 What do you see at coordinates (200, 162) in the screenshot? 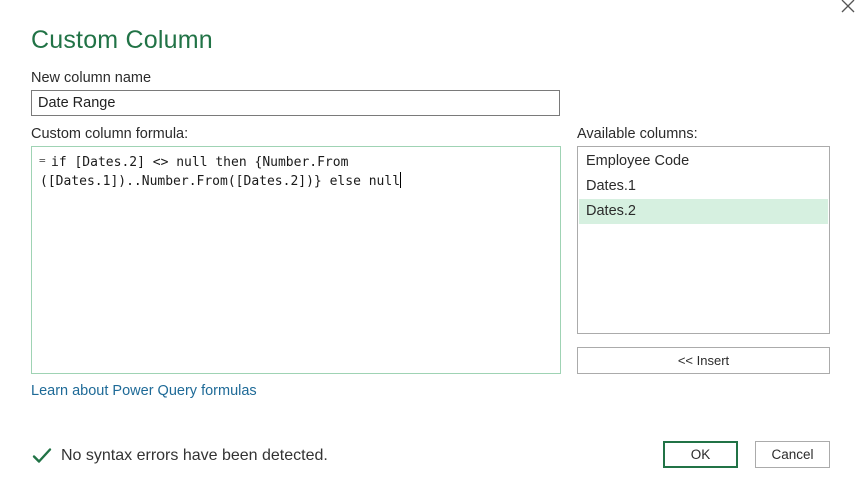
I see `formula-line-1: if [Dates.2] <> null then {Number.From` at bounding box center [200, 162].